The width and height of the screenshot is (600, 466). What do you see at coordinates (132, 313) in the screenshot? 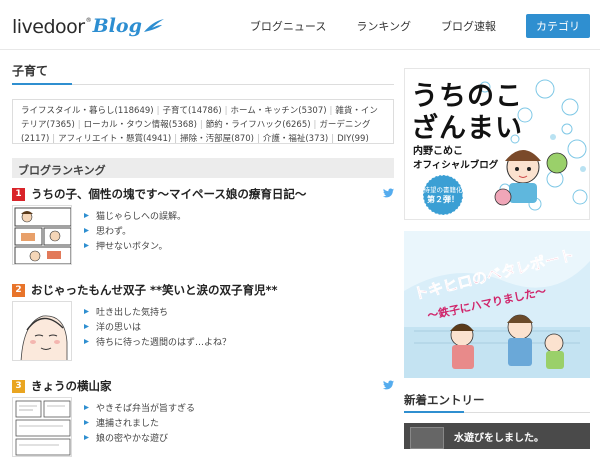
I see `entry-title: 吐き出した気持ち` at bounding box center [132, 313].